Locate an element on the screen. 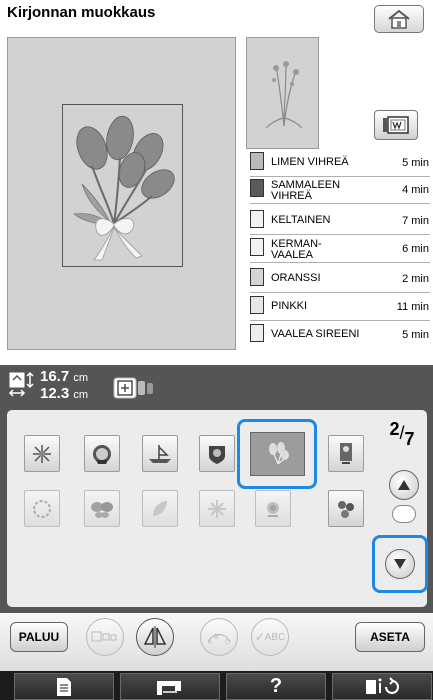 This screenshot has height=700, width=433. wreath-icon is located at coordinates (42, 508).